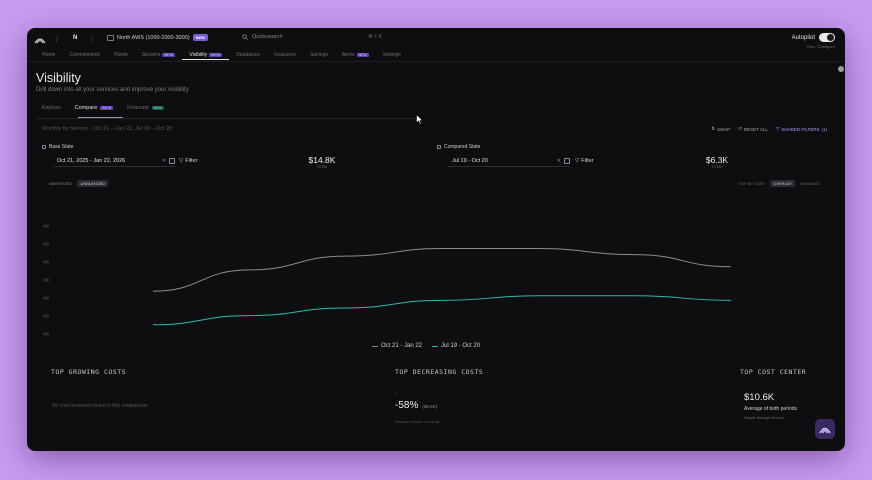  Describe the element at coordinates (470, 161) in the screenshot. I see `compared-date-value: Jul 19 - Oct 20` at that location.